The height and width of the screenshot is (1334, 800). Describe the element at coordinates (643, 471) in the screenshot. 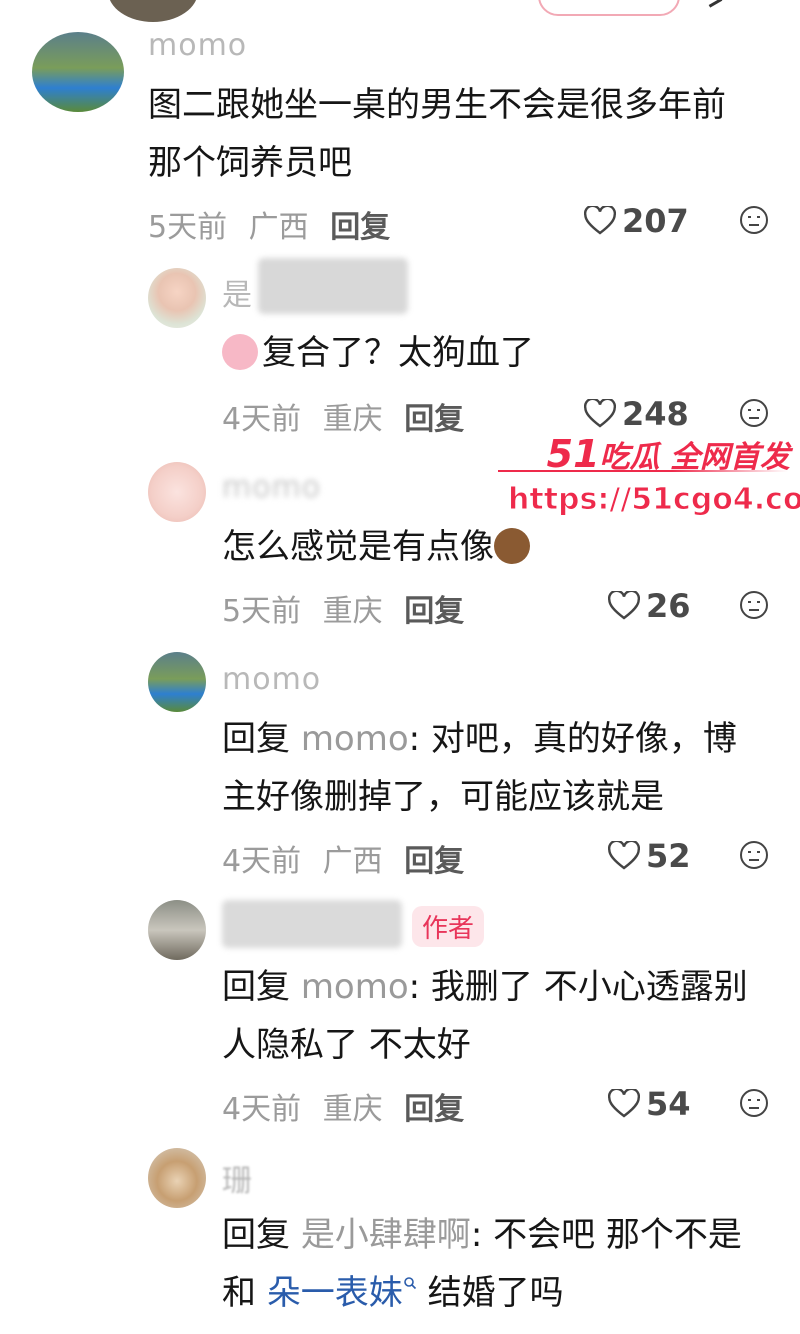

I see `watermark-line` at that location.